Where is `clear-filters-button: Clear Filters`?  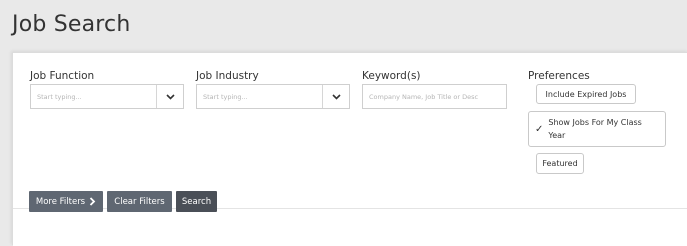 clear-filters-button: Clear Filters is located at coordinates (139, 201).